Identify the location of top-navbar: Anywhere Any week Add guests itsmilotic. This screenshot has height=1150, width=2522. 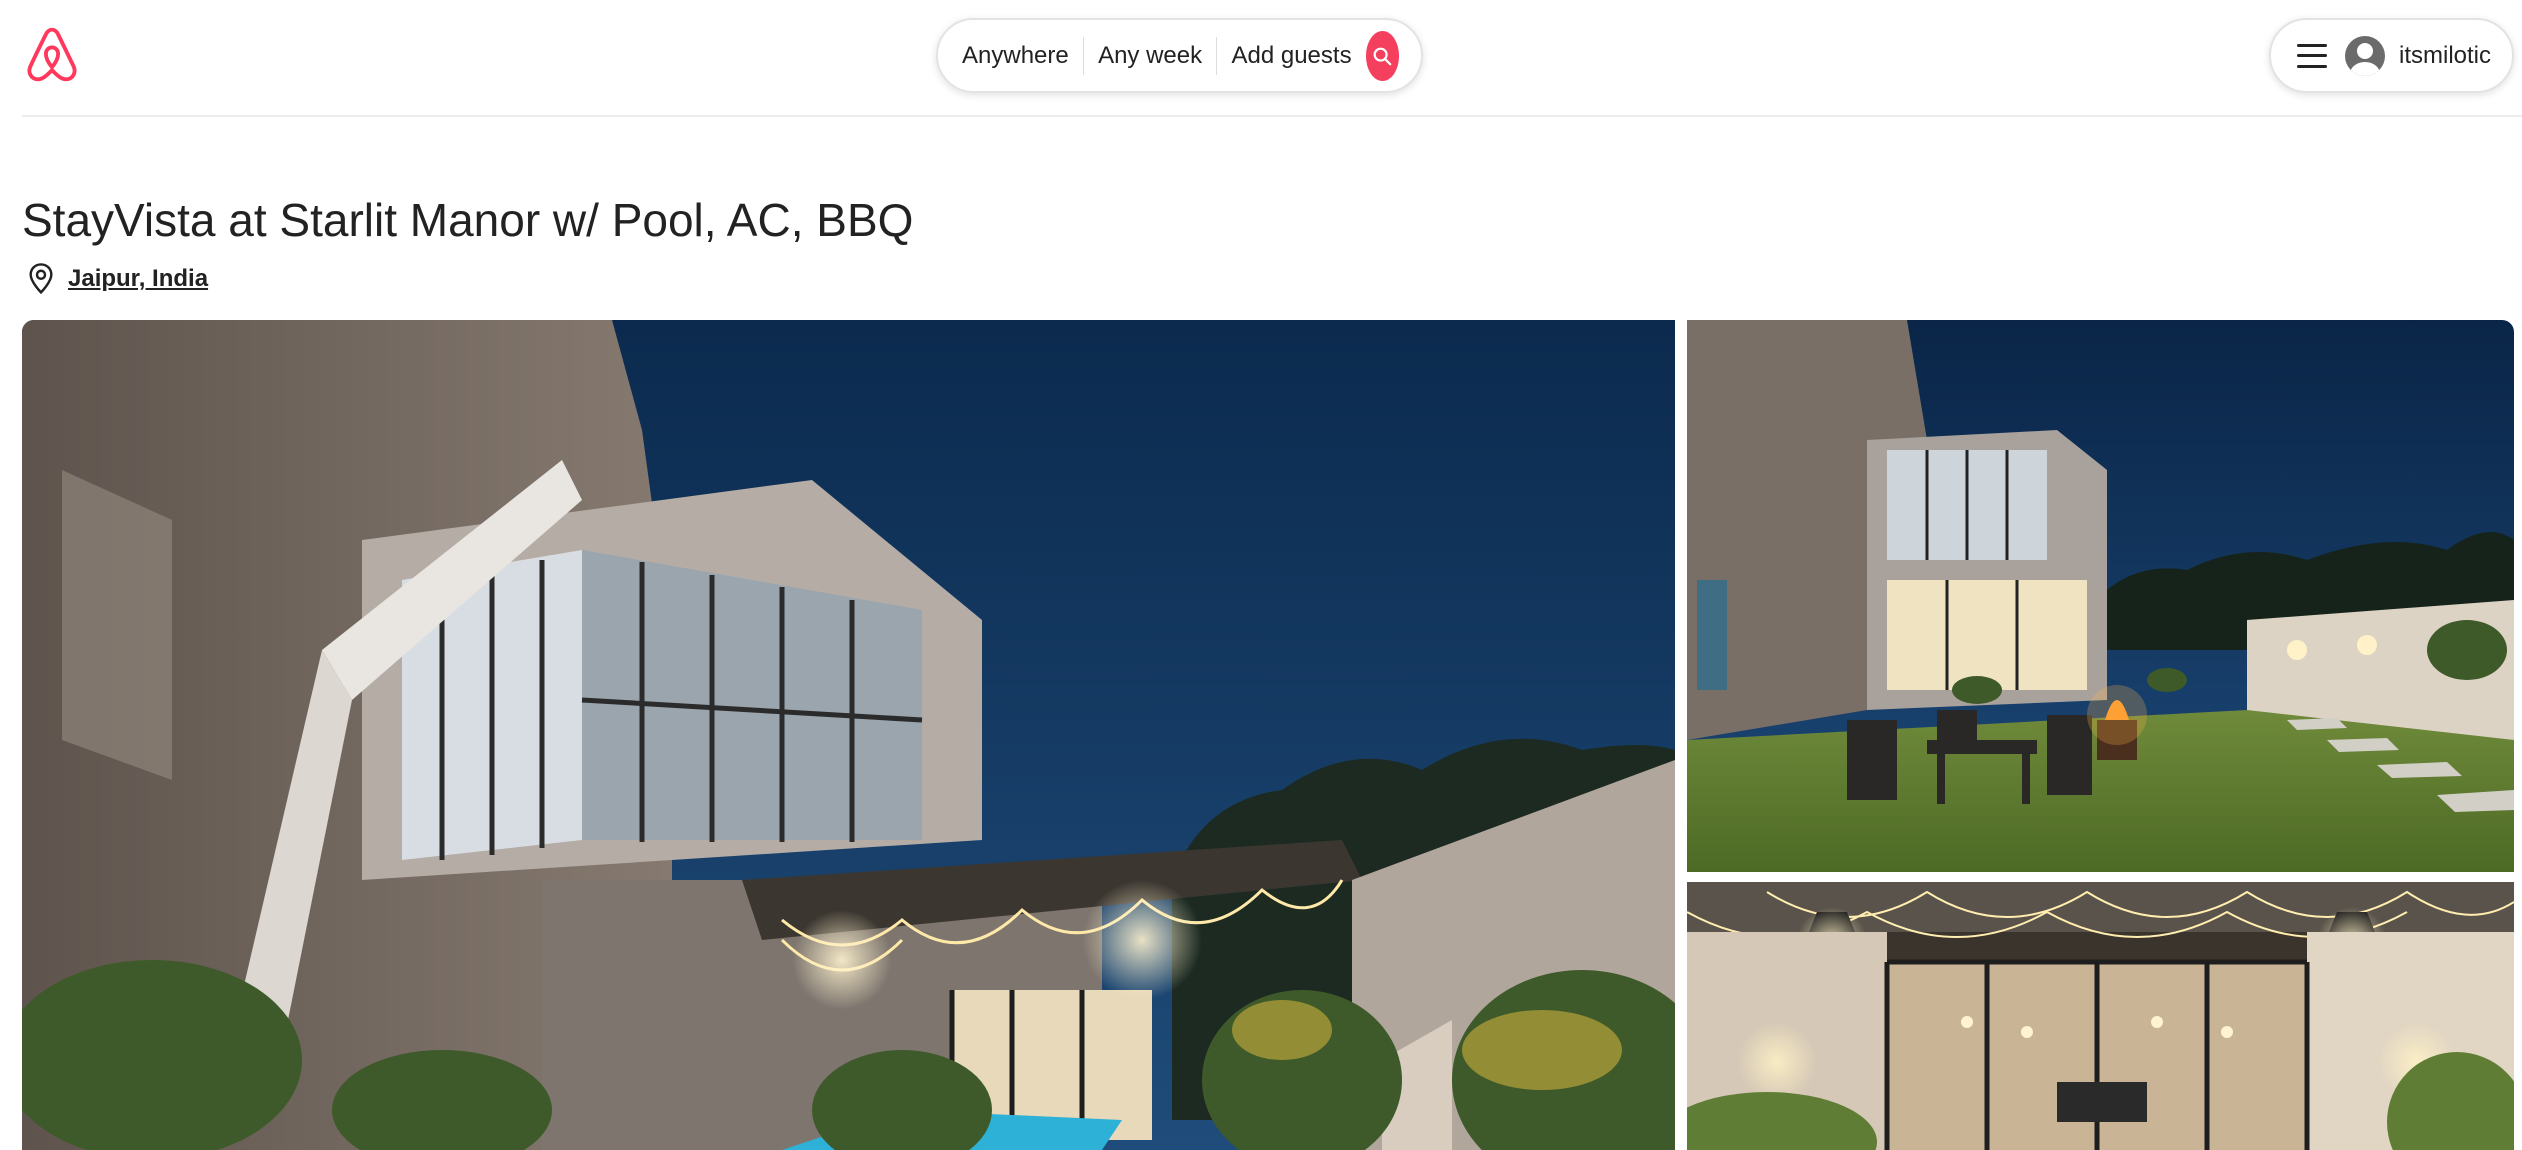
(1261, 58).